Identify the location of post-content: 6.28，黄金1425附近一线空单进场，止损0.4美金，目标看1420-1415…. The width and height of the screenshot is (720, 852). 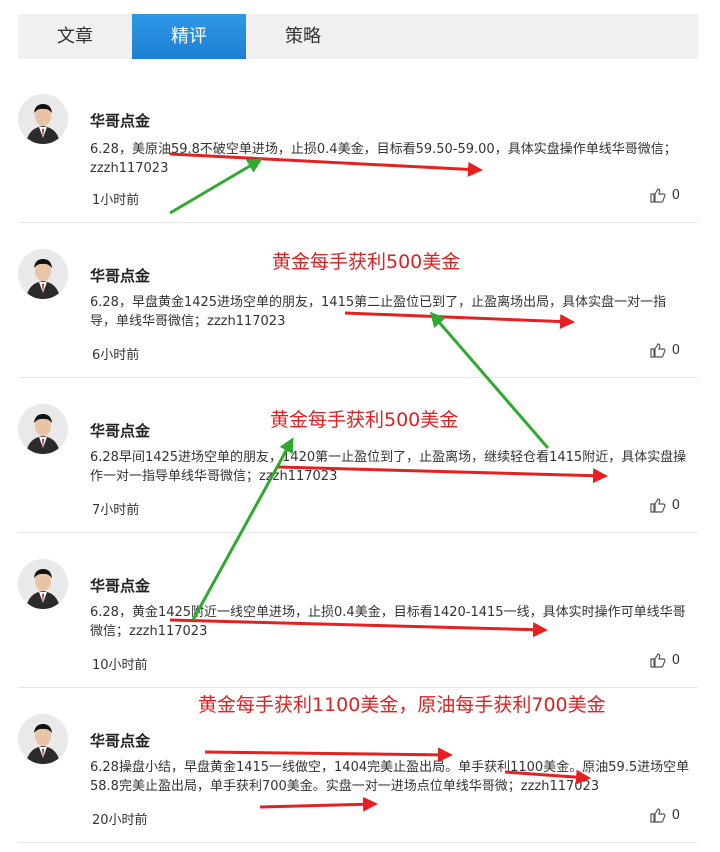
(388, 622).